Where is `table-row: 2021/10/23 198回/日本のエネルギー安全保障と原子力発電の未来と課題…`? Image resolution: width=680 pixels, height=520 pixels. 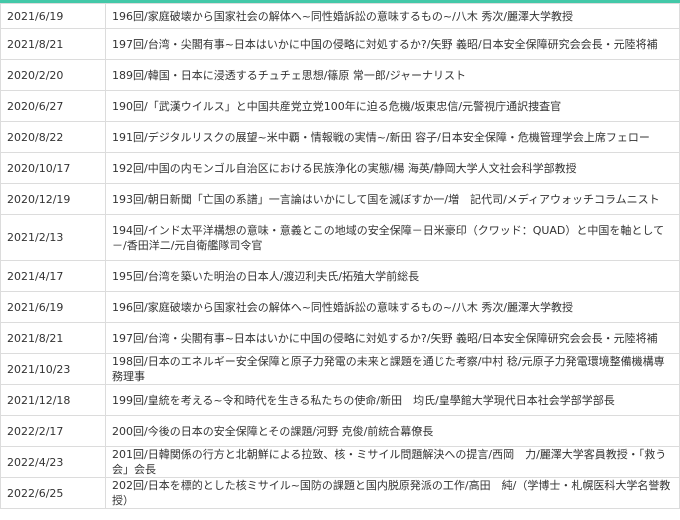
table-row: 2021/10/23 198回/日本のエネルギー安全保障と原子力発電の未来と課題… is located at coordinates (340, 369).